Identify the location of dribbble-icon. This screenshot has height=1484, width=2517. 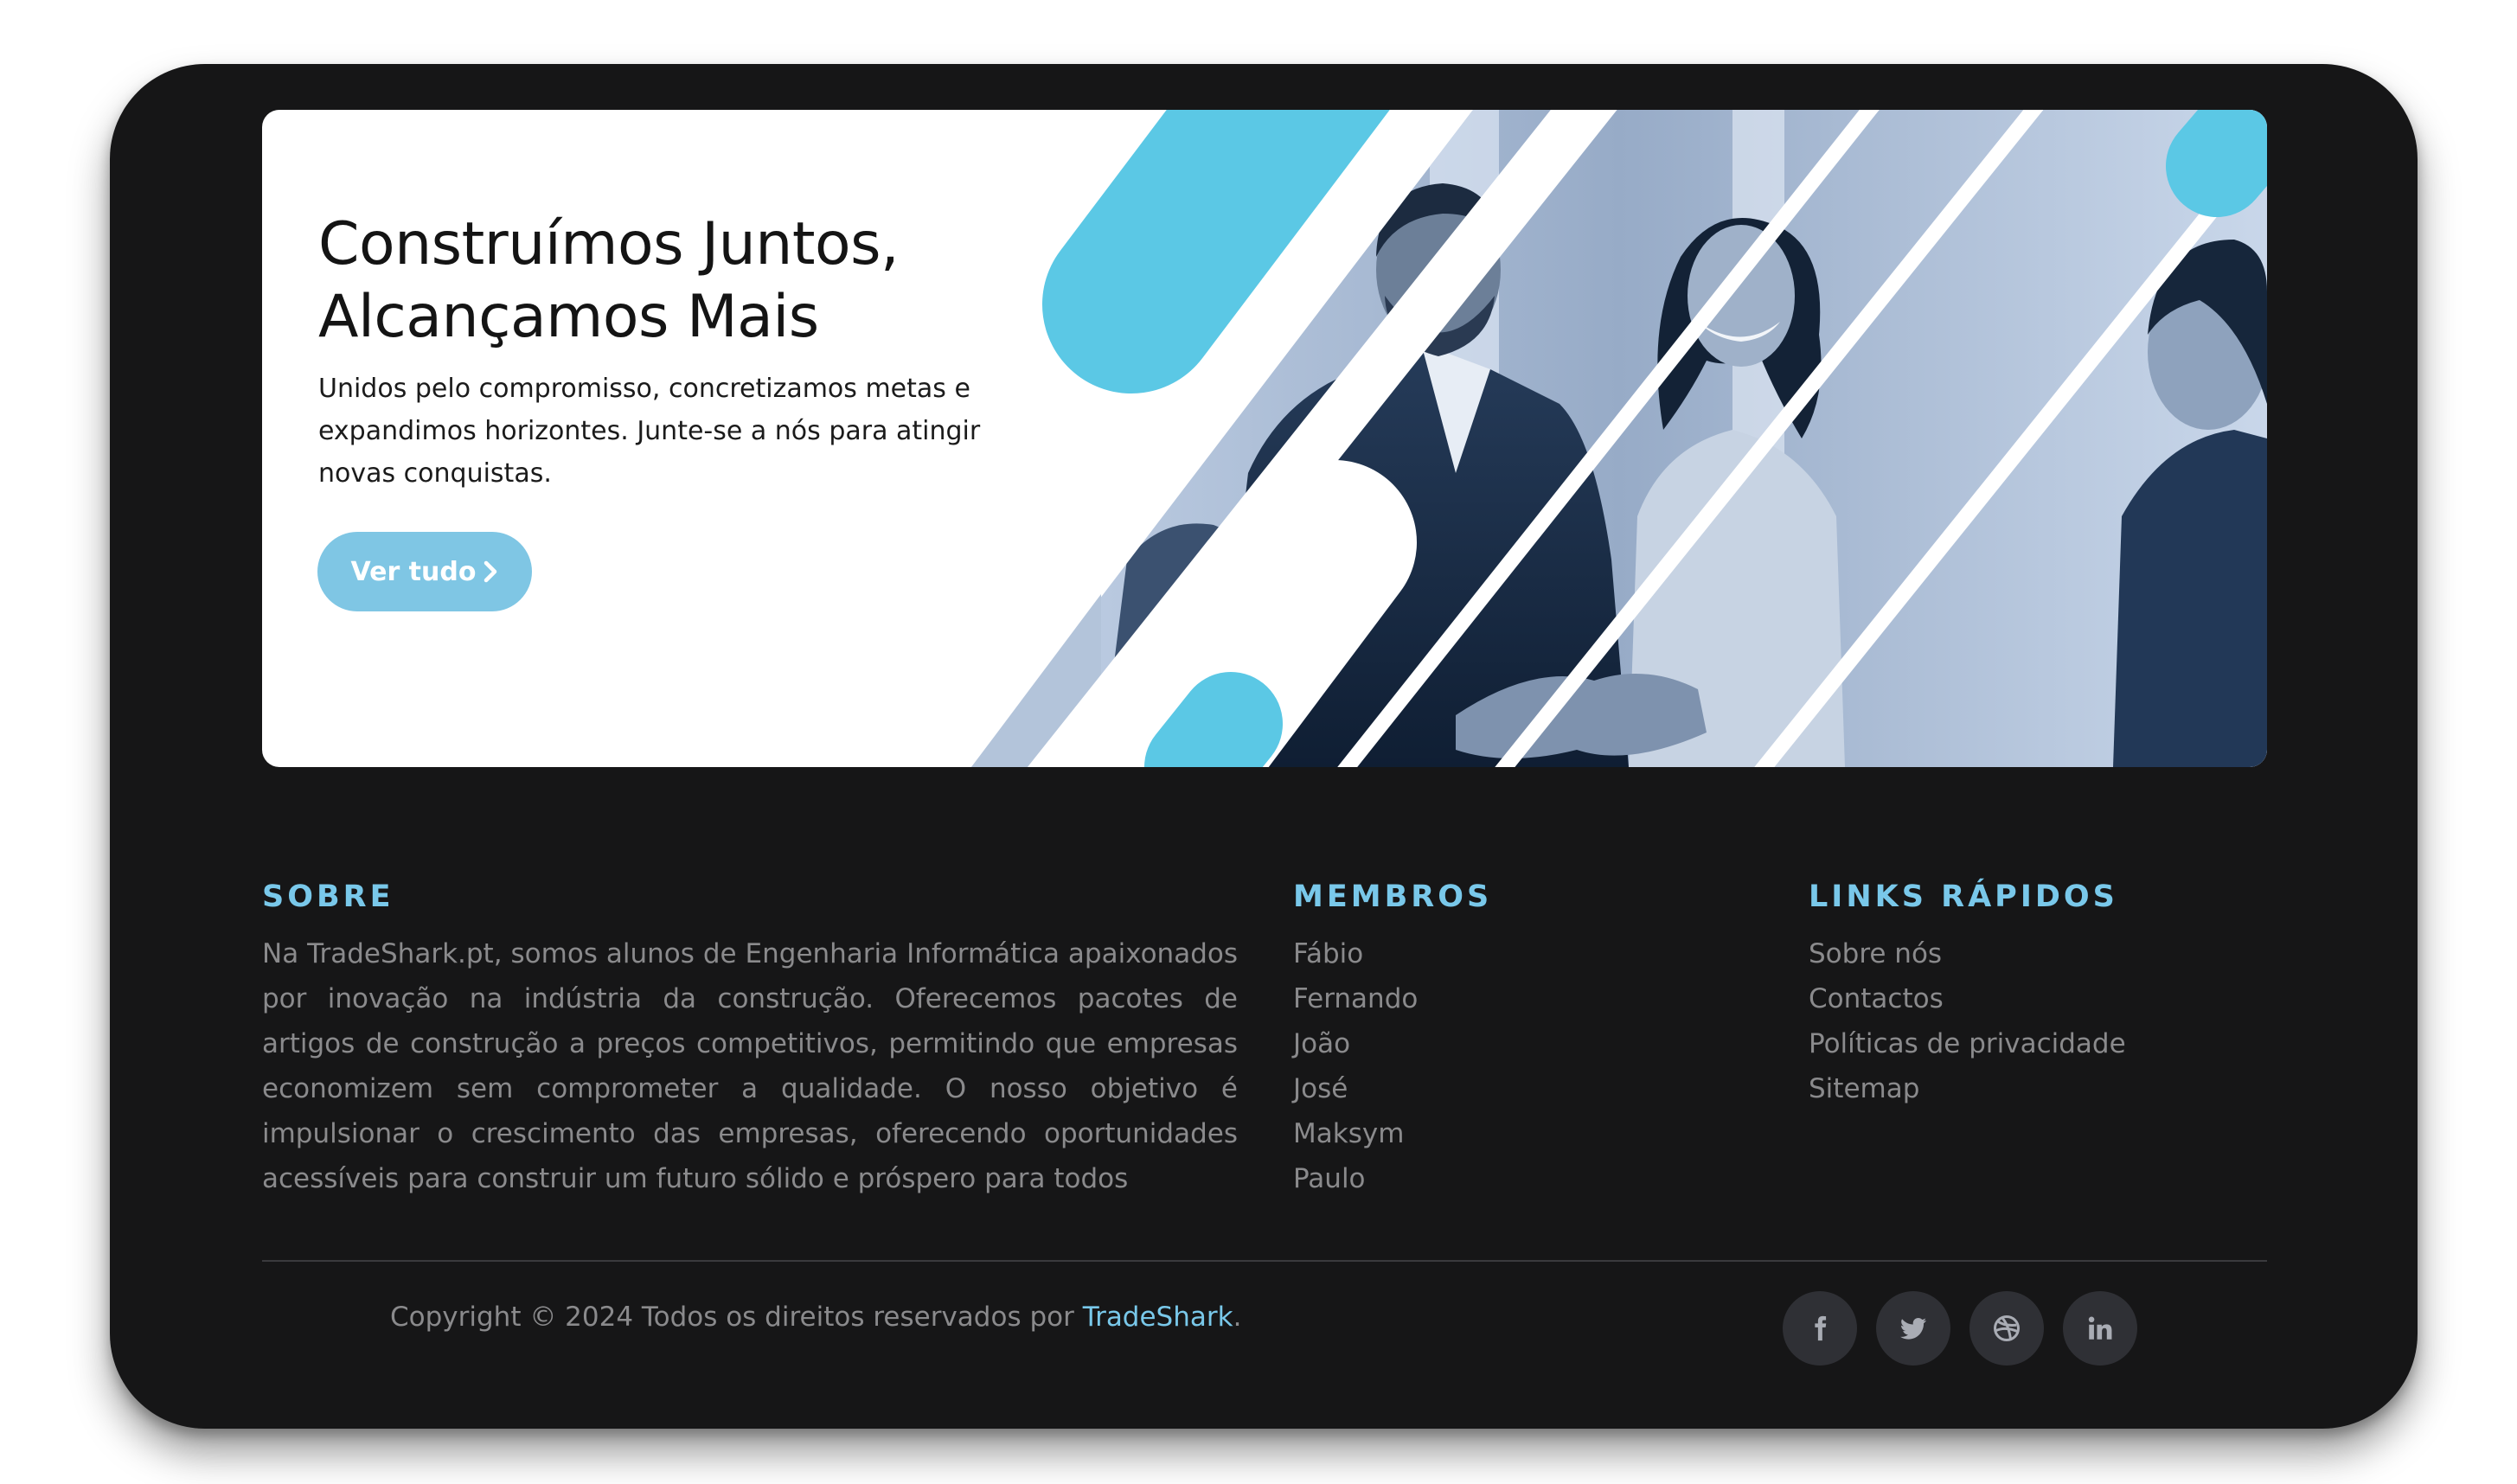
(2007, 1328).